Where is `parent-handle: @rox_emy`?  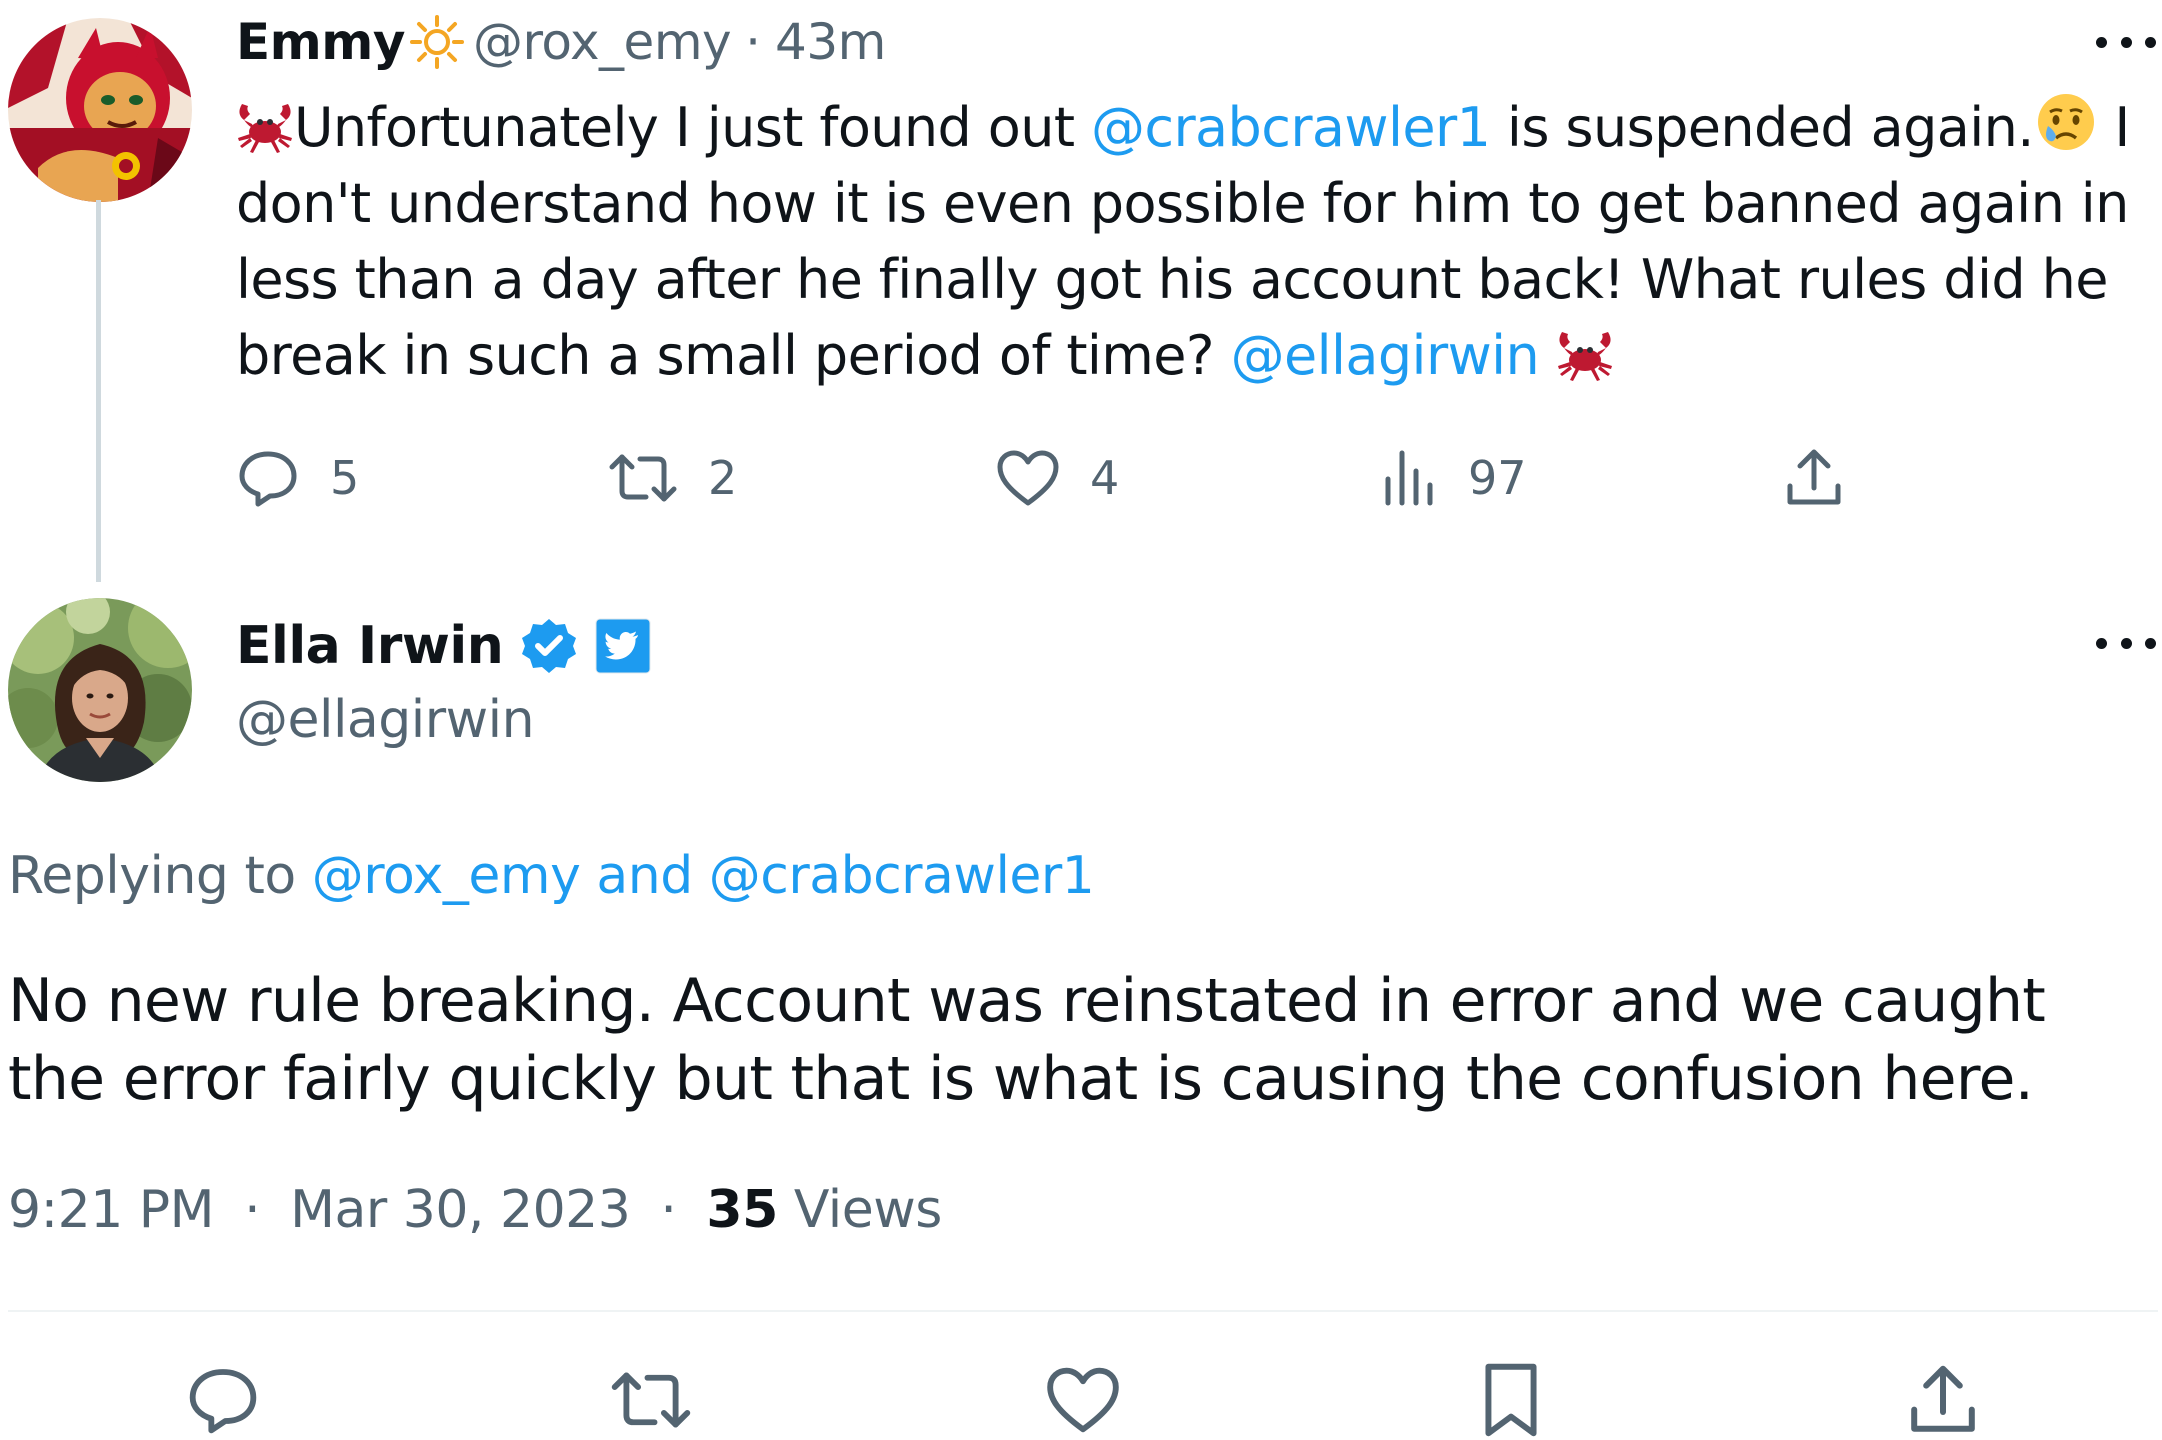 parent-handle: @rox_emy is located at coordinates (602, 42).